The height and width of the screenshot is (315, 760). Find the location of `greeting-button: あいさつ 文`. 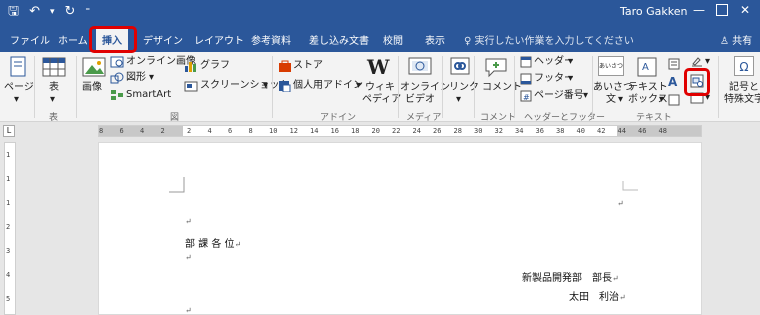

greeting-button: あいさつ 文 is located at coordinates (613, 94).